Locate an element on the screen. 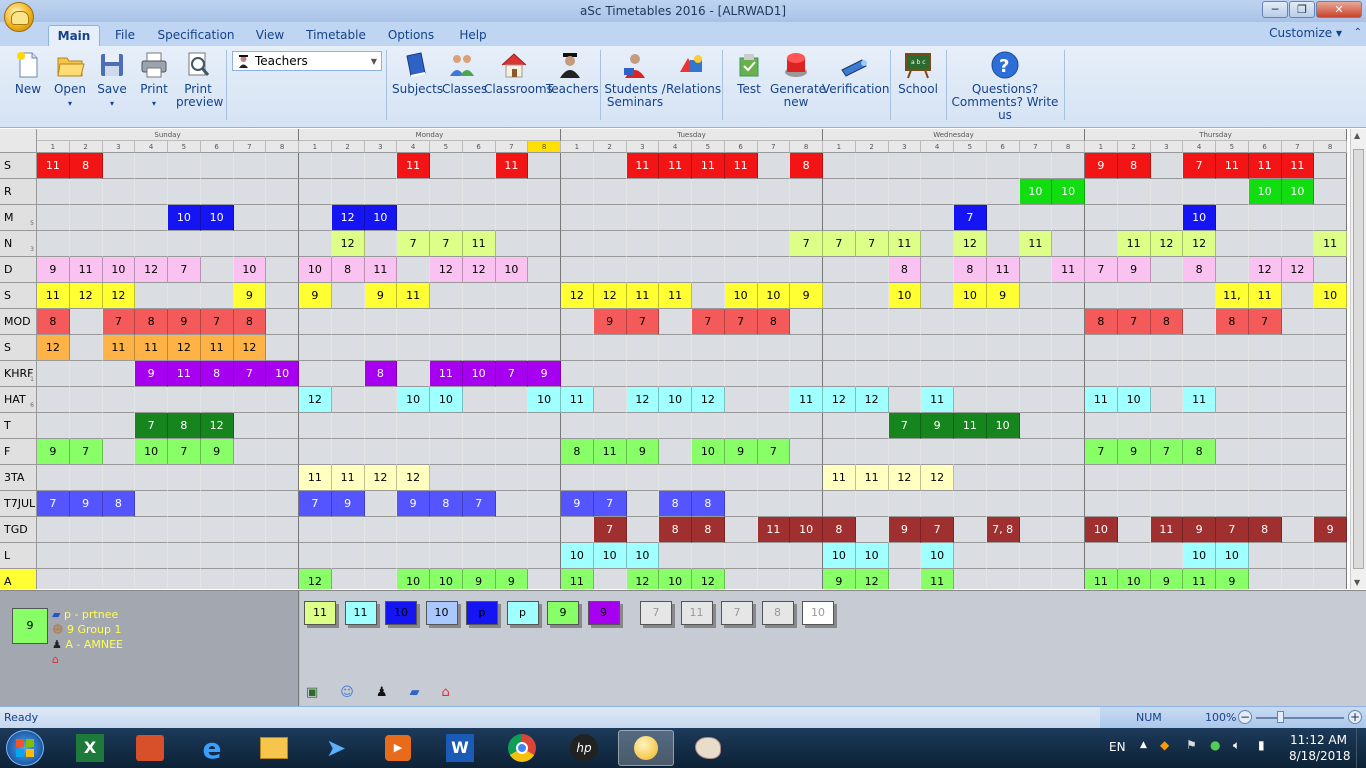  maximize-button: ❐ is located at coordinates (1302, 9).